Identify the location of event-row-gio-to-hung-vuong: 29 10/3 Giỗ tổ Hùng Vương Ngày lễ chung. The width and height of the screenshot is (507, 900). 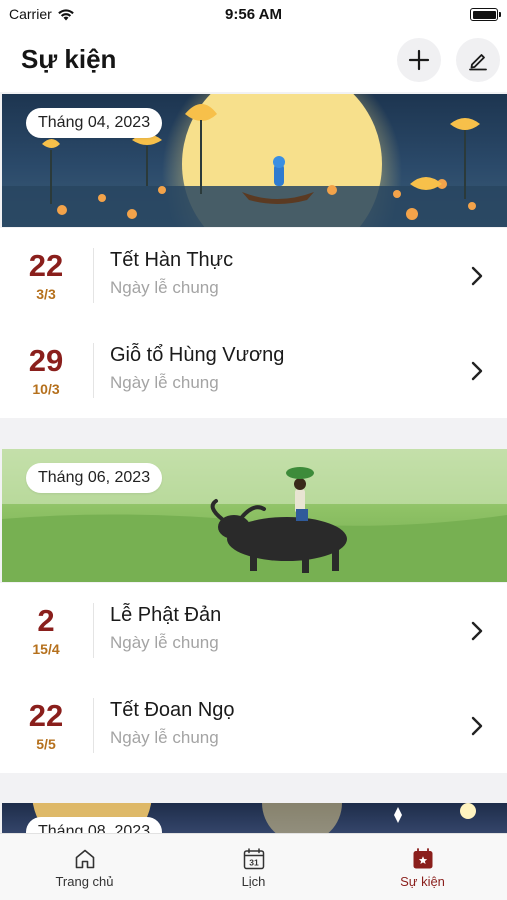
(253, 370).